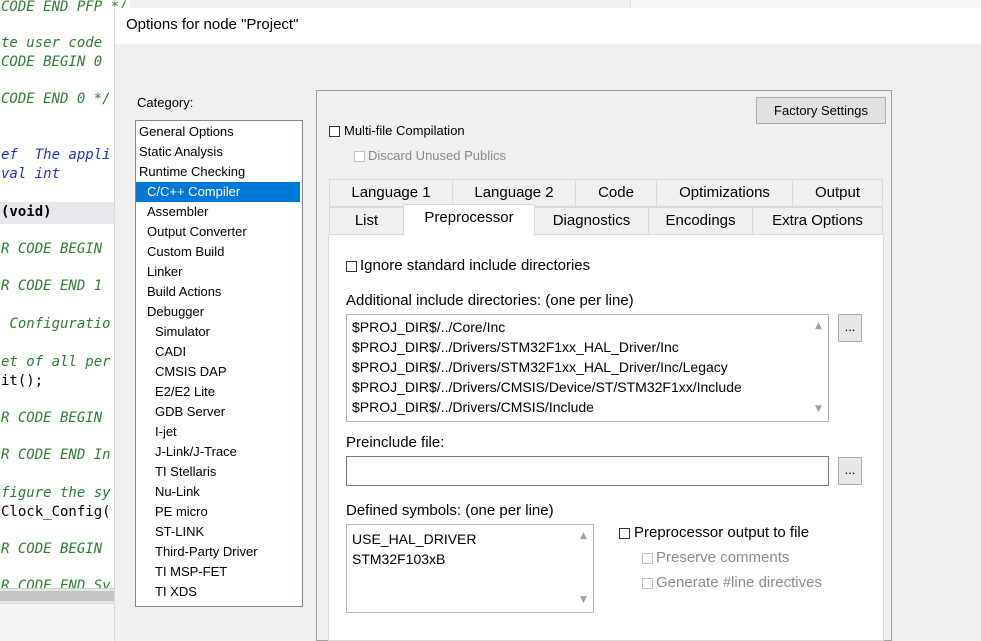  I want to click on pp-output-label: Preprocessor output to file, so click(722, 532).